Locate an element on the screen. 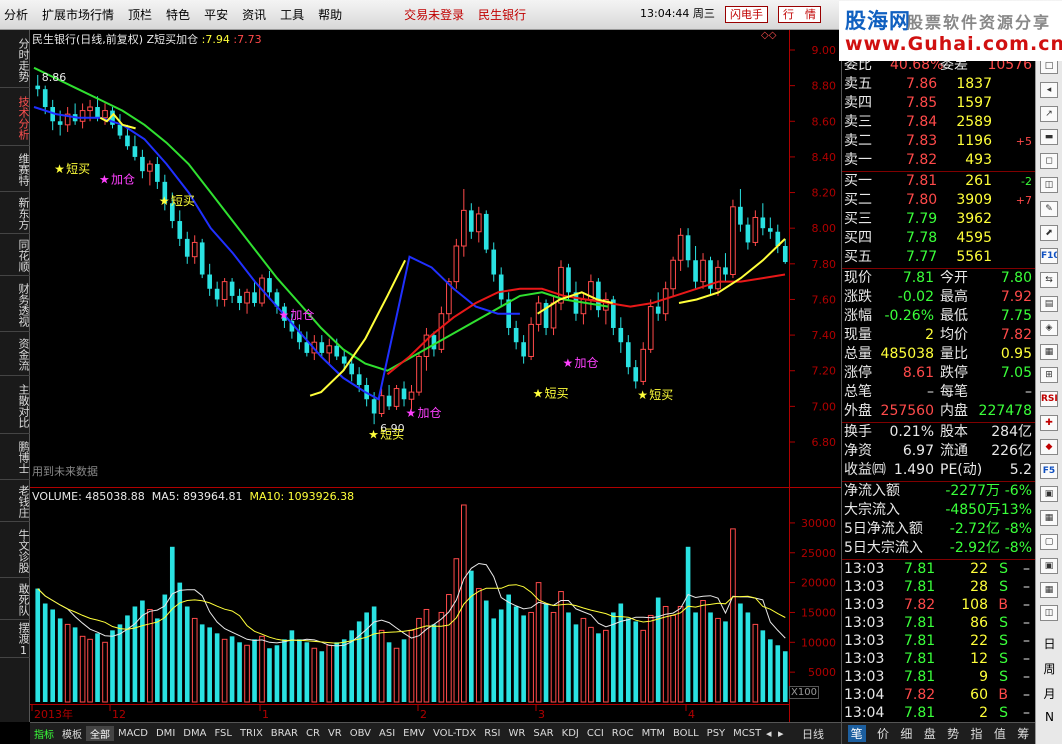  indicator-tab-23: BOLL is located at coordinates (686, 733).